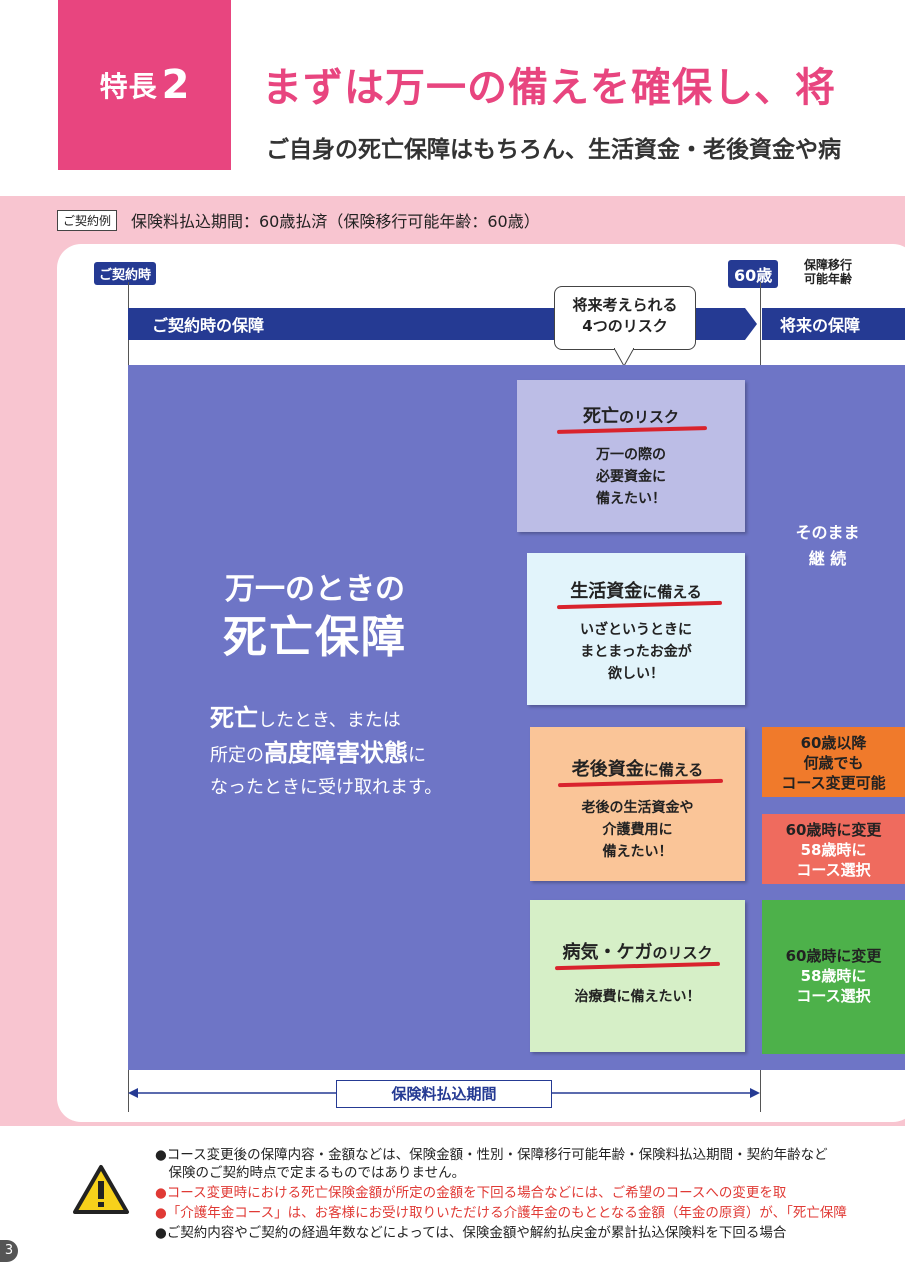  What do you see at coordinates (444, 1094) in the screenshot?
I see `payment-period-label: 保険料払込期間` at bounding box center [444, 1094].